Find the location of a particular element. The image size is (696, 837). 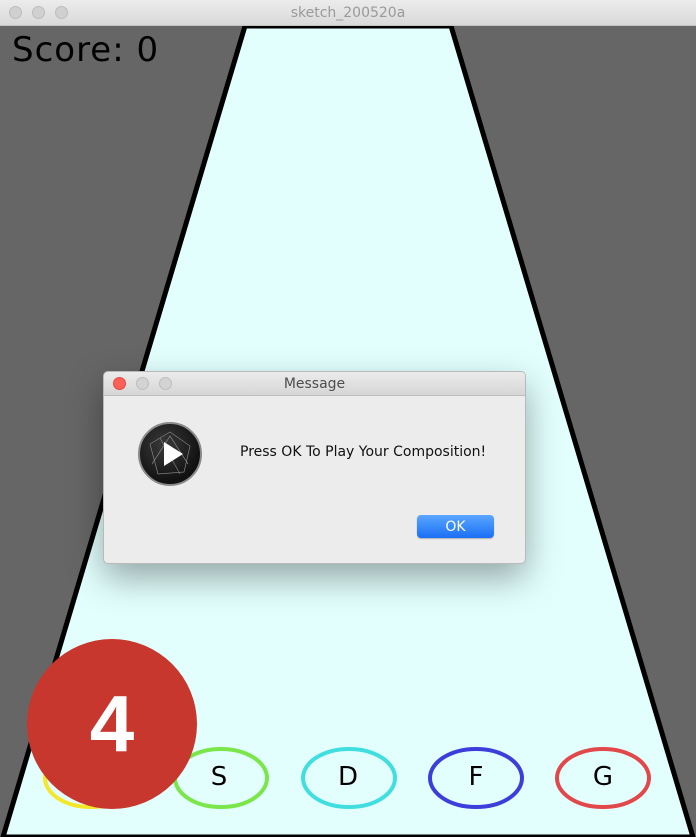

lane-key-g: G is located at coordinates (603, 777).